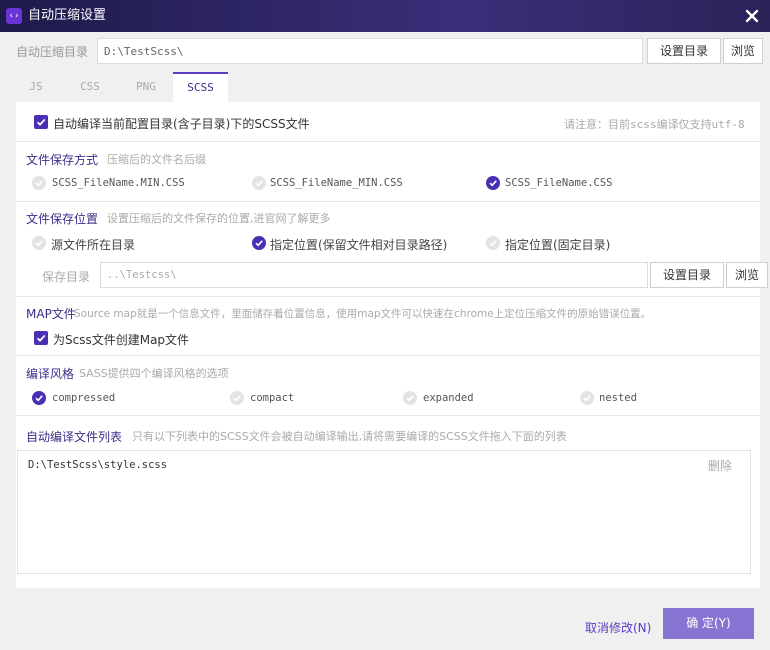 The image size is (770, 650). Describe the element at coordinates (448, 398) in the screenshot. I see `style-expanded-label: expanded` at that location.